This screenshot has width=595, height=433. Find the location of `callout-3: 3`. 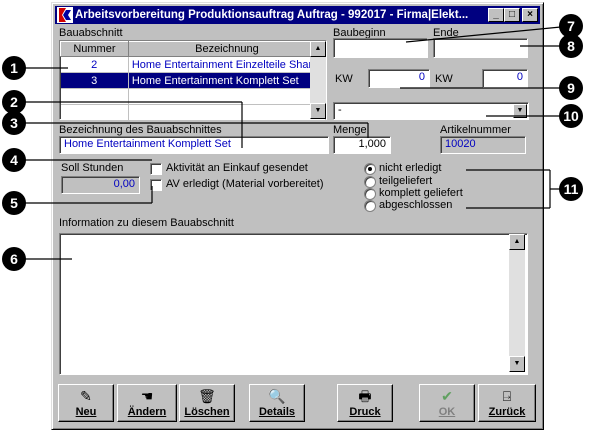

callout-3: 3 is located at coordinates (14, 123).